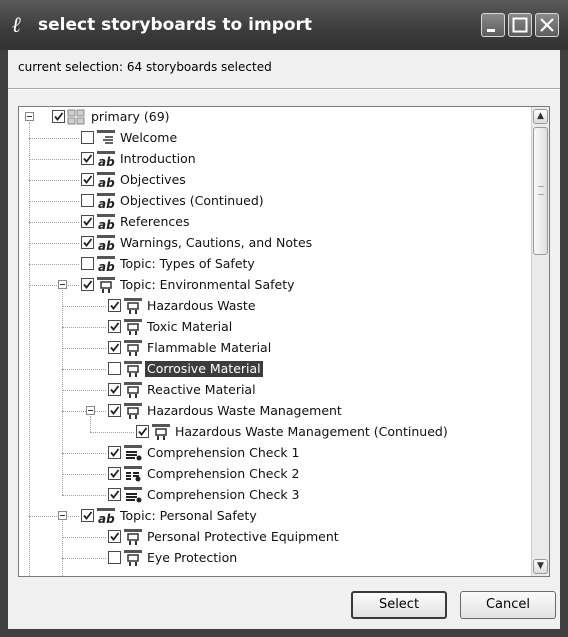 The width and height of the screenshot is (568, 637). What do you see at coordinates (276, 159) in the screenshot?
I see `tree-row: ab Introduction` at bounding box center [276, 159].